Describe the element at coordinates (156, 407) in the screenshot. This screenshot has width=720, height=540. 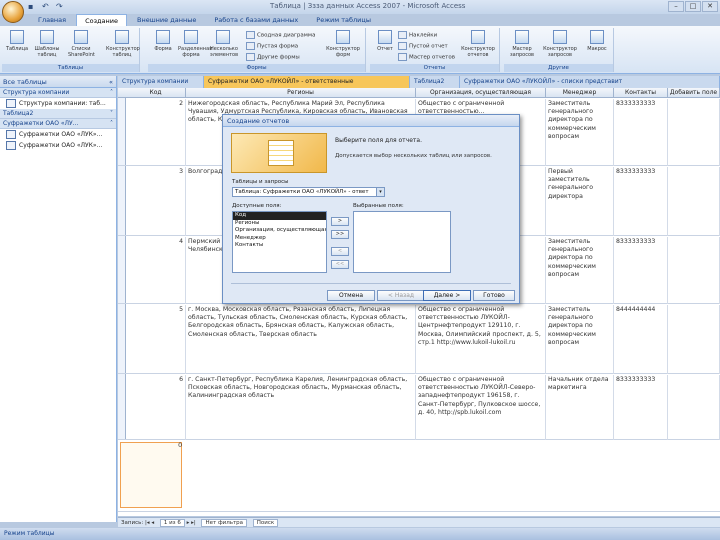
I see `cell-id: 6` at that location.